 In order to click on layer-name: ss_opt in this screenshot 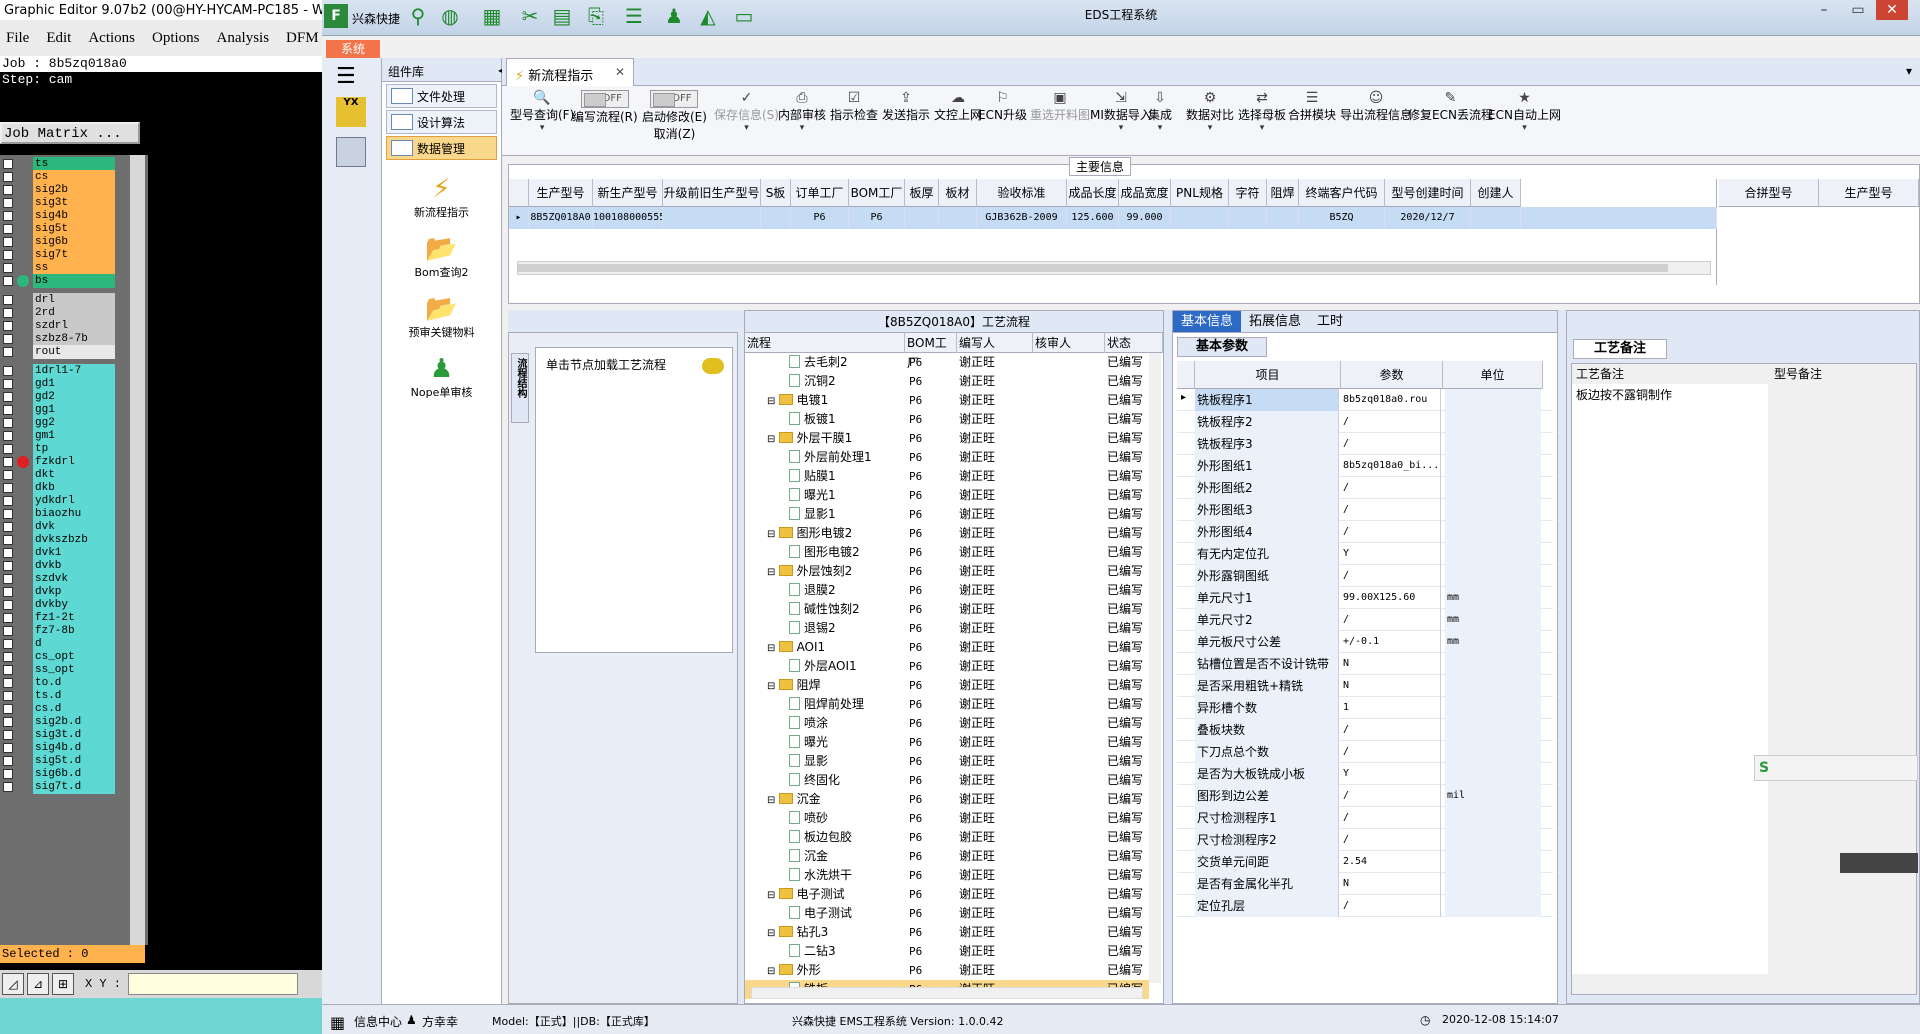, I will do `click(74, 670)`.